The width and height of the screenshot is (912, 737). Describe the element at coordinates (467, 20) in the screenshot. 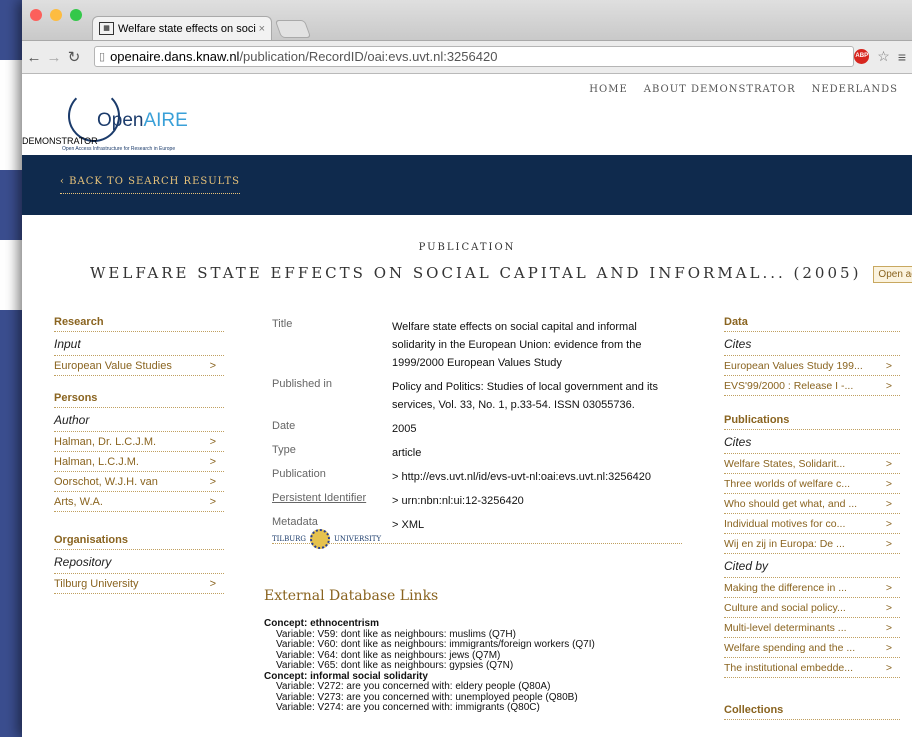

I see `tab-bar: ▦ Welfare state effects on soci ×` at that location.